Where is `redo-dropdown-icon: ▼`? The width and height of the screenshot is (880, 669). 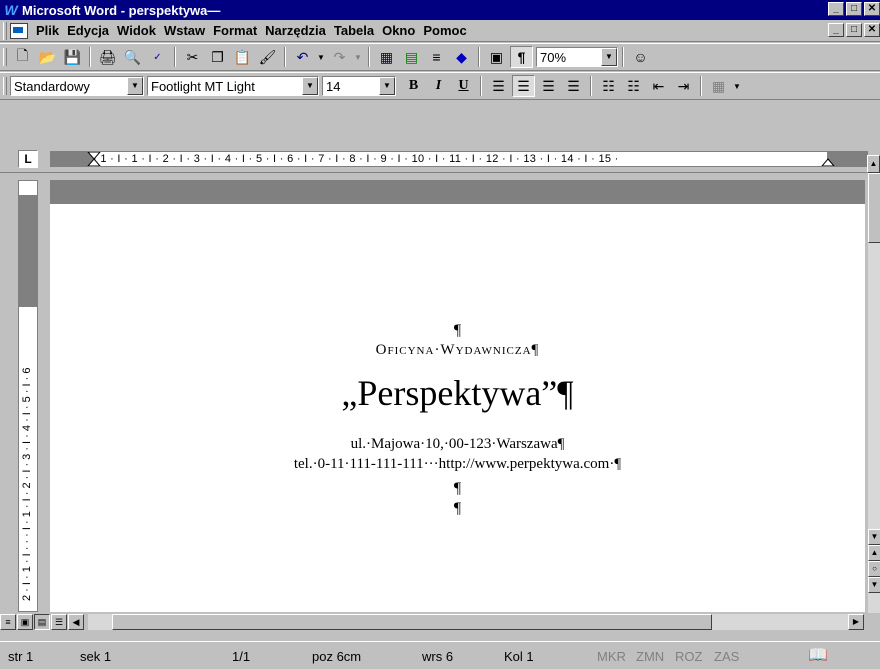 redo-dropdown-icon: ▼ is located at coordinates (358, 57).